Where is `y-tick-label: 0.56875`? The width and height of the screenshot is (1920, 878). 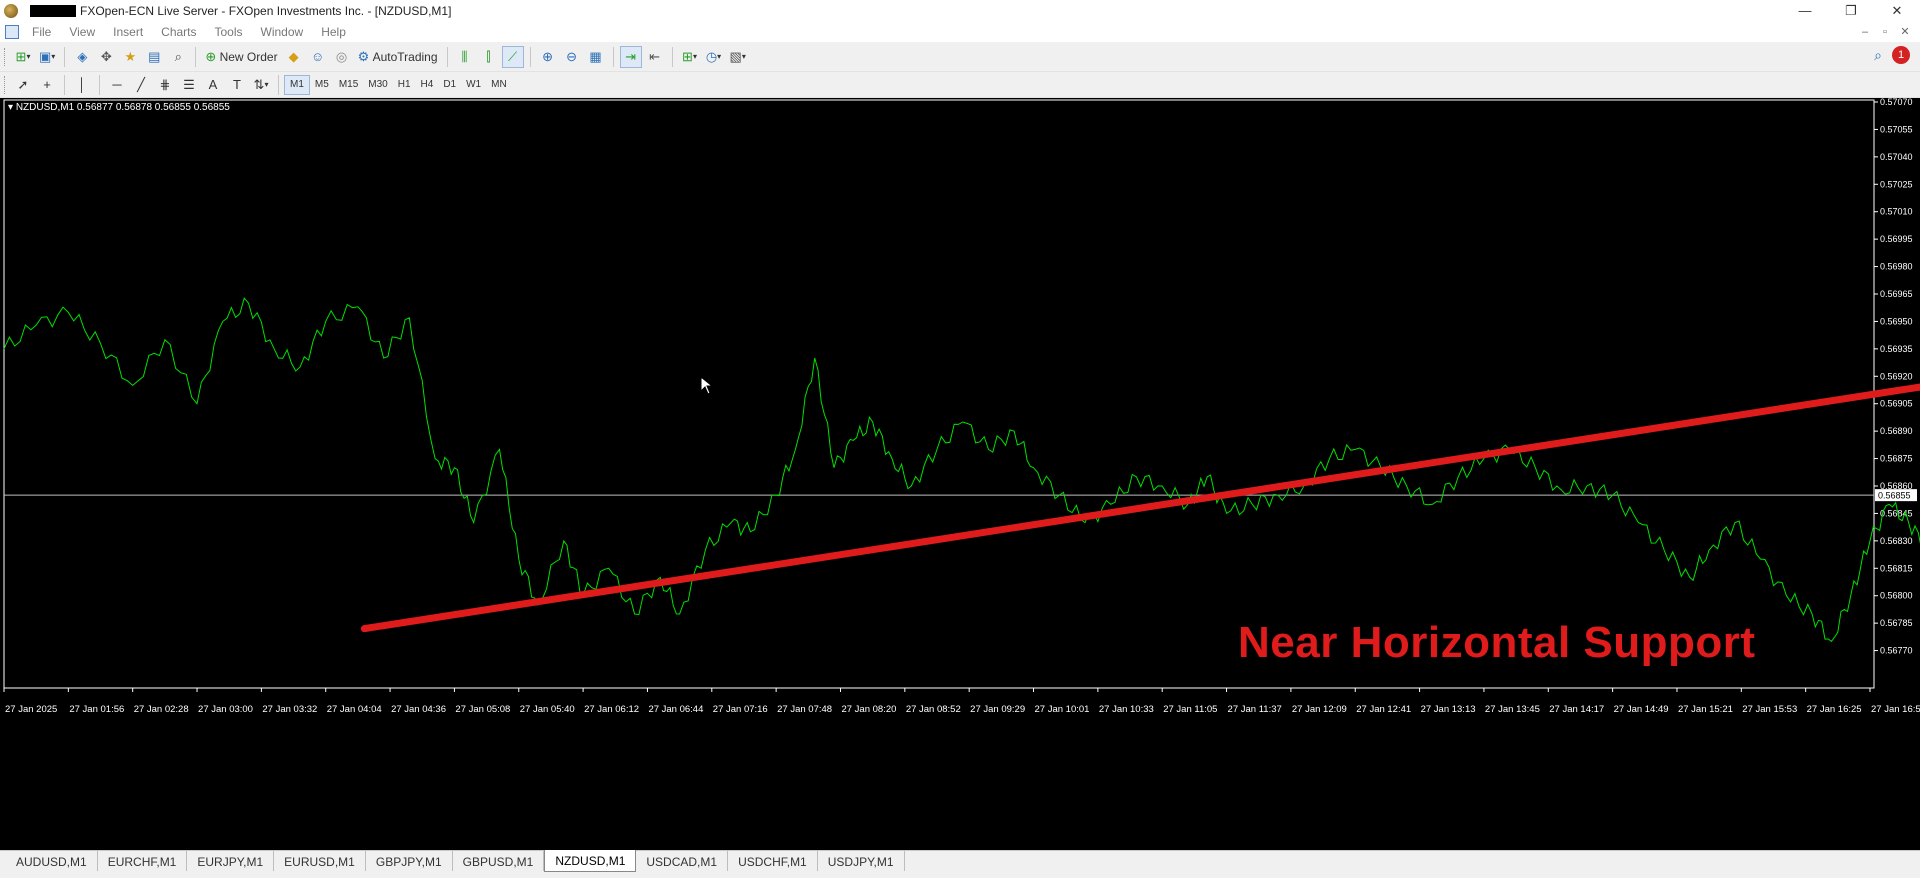 y-tick-label: 0.56875 is located at coordinates (1896, 459).